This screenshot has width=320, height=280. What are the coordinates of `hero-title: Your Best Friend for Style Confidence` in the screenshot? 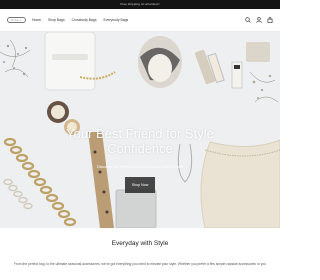 It's located at (140, 141).